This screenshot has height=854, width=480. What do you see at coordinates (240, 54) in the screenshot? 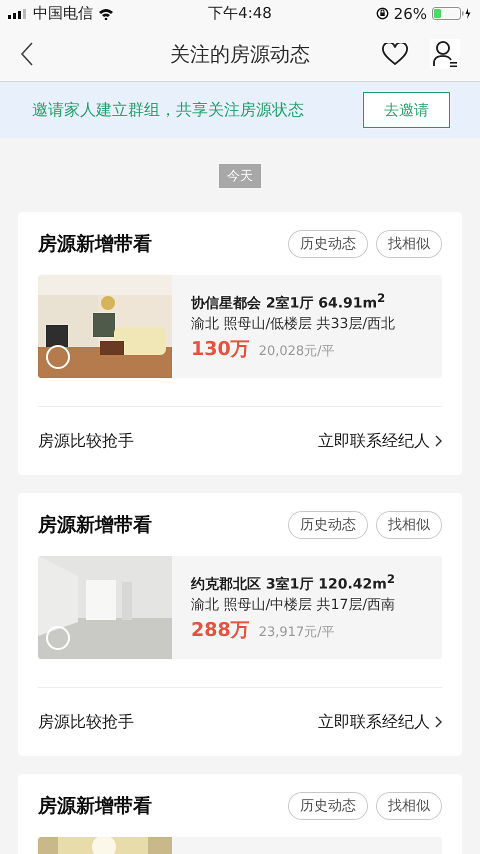
I see `page-title: 关注的房源动态` at bounding box center [240, 54].